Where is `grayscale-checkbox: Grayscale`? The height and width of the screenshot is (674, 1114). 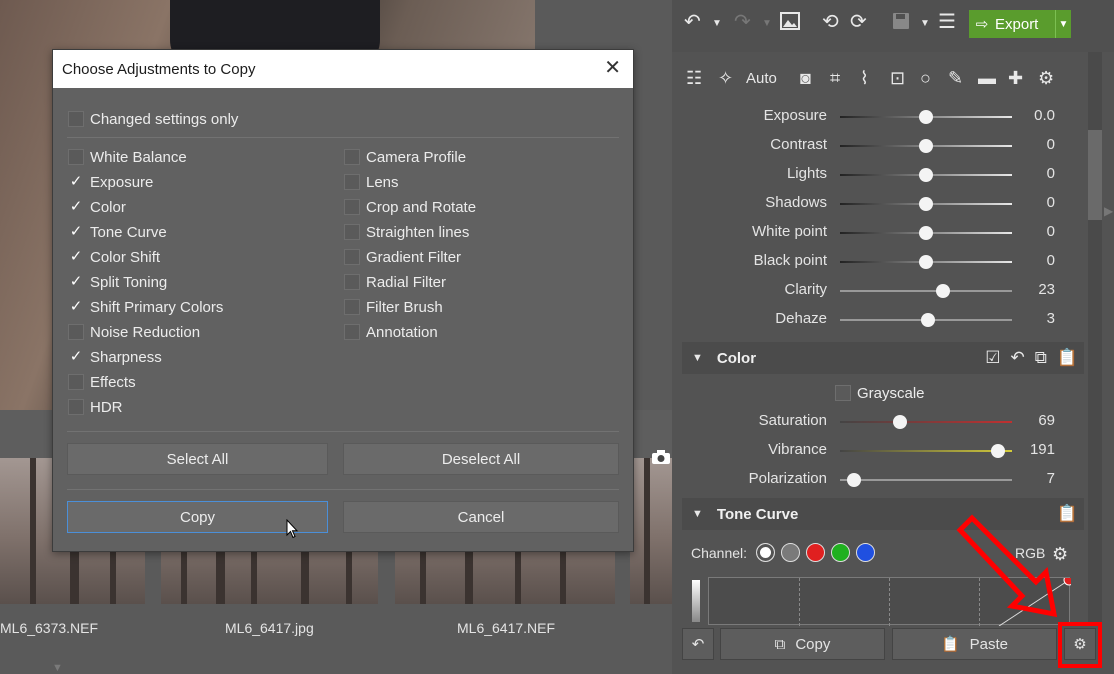 grayscale-checkbox: Grayscale is located at coordinates (880, 393).